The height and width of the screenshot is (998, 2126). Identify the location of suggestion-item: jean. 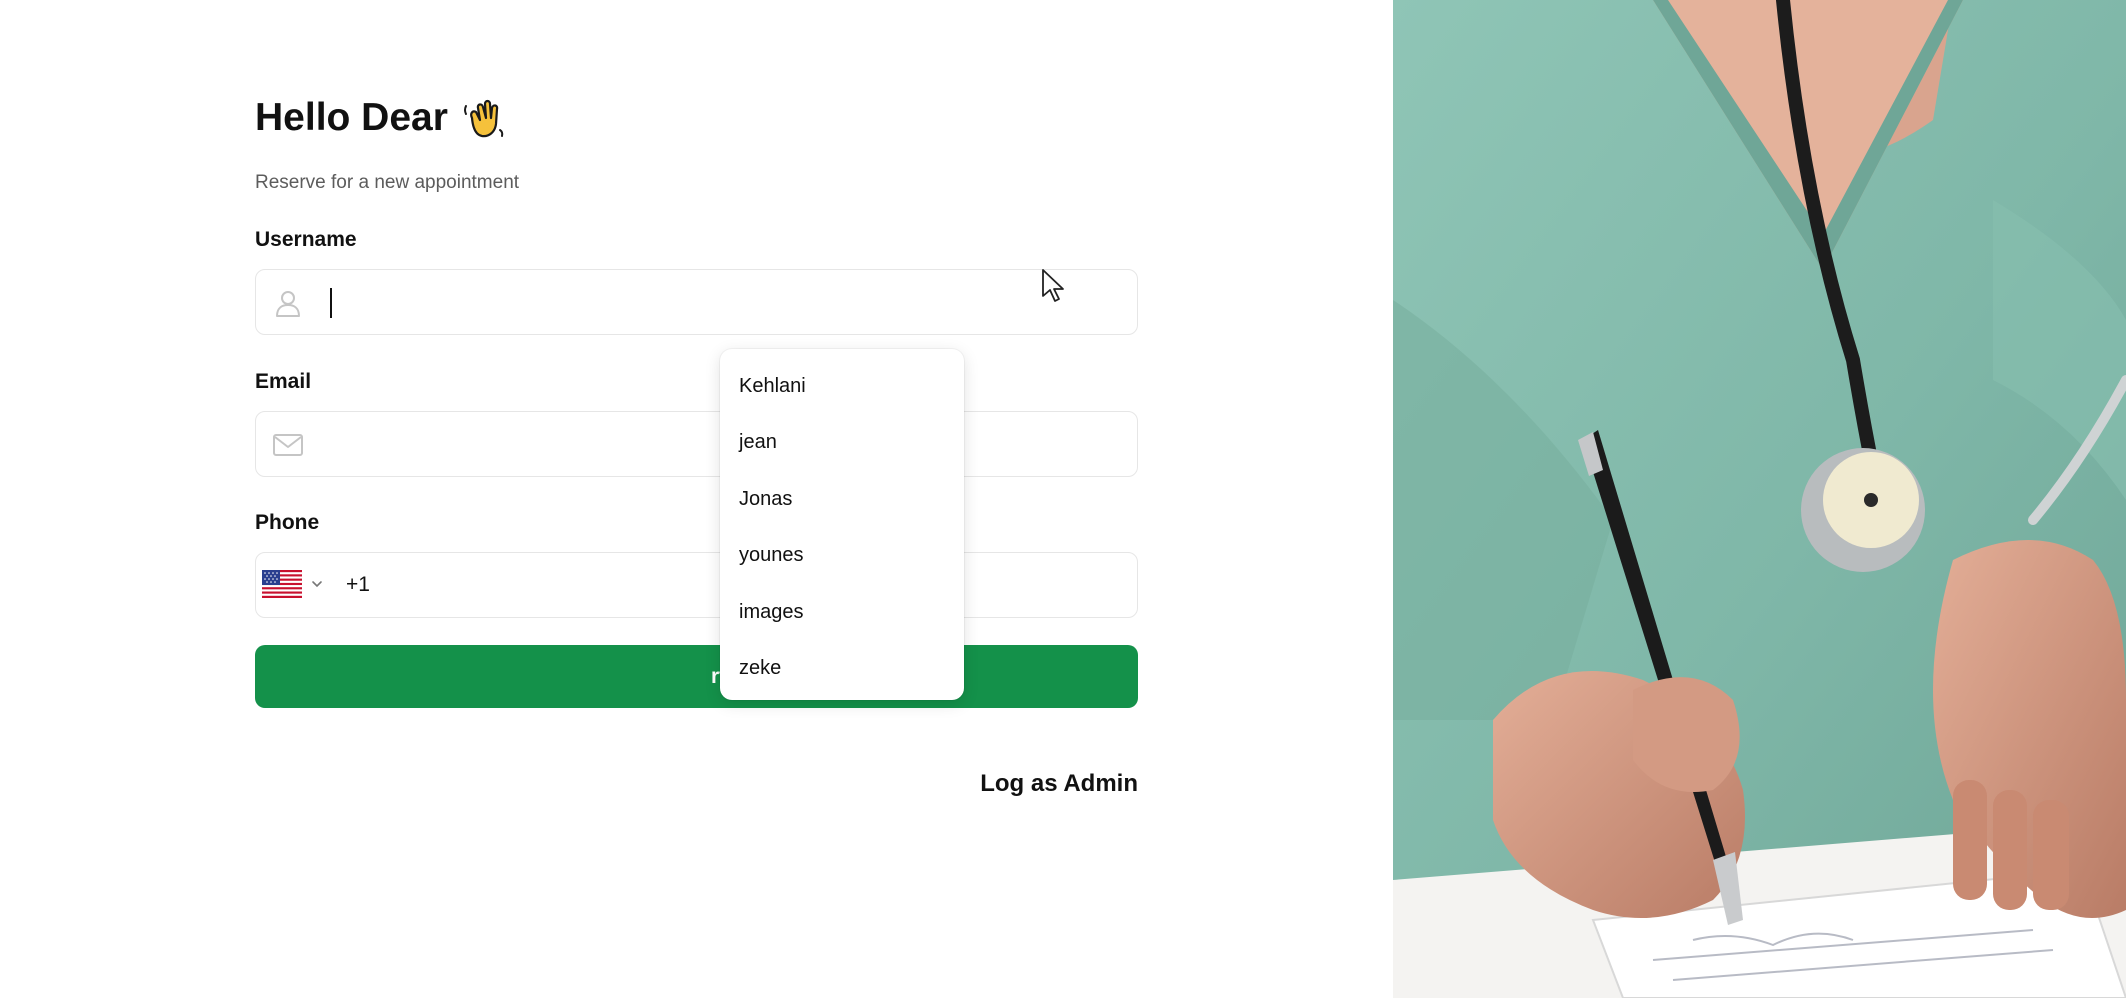
(842, 443).